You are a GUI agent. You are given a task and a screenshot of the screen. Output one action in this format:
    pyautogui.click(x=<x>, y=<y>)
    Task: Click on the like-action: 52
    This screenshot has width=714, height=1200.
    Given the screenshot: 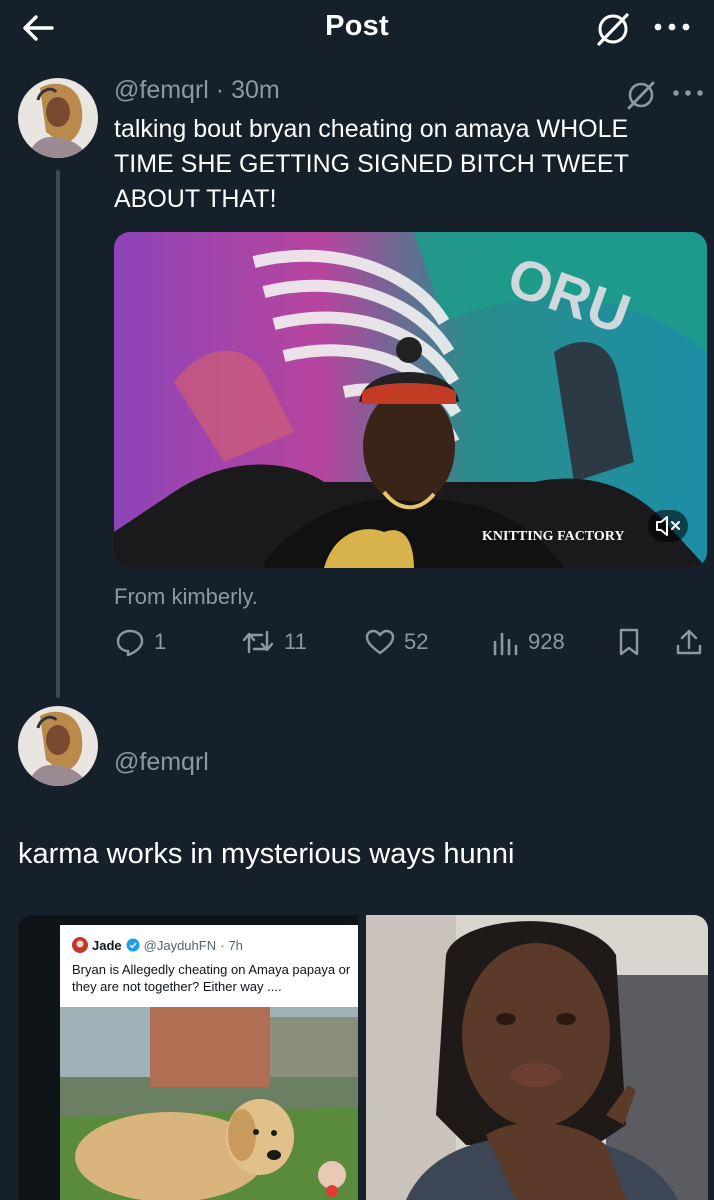 What is the action you would take?
    pyautogui.click(x=396, y=642)
    